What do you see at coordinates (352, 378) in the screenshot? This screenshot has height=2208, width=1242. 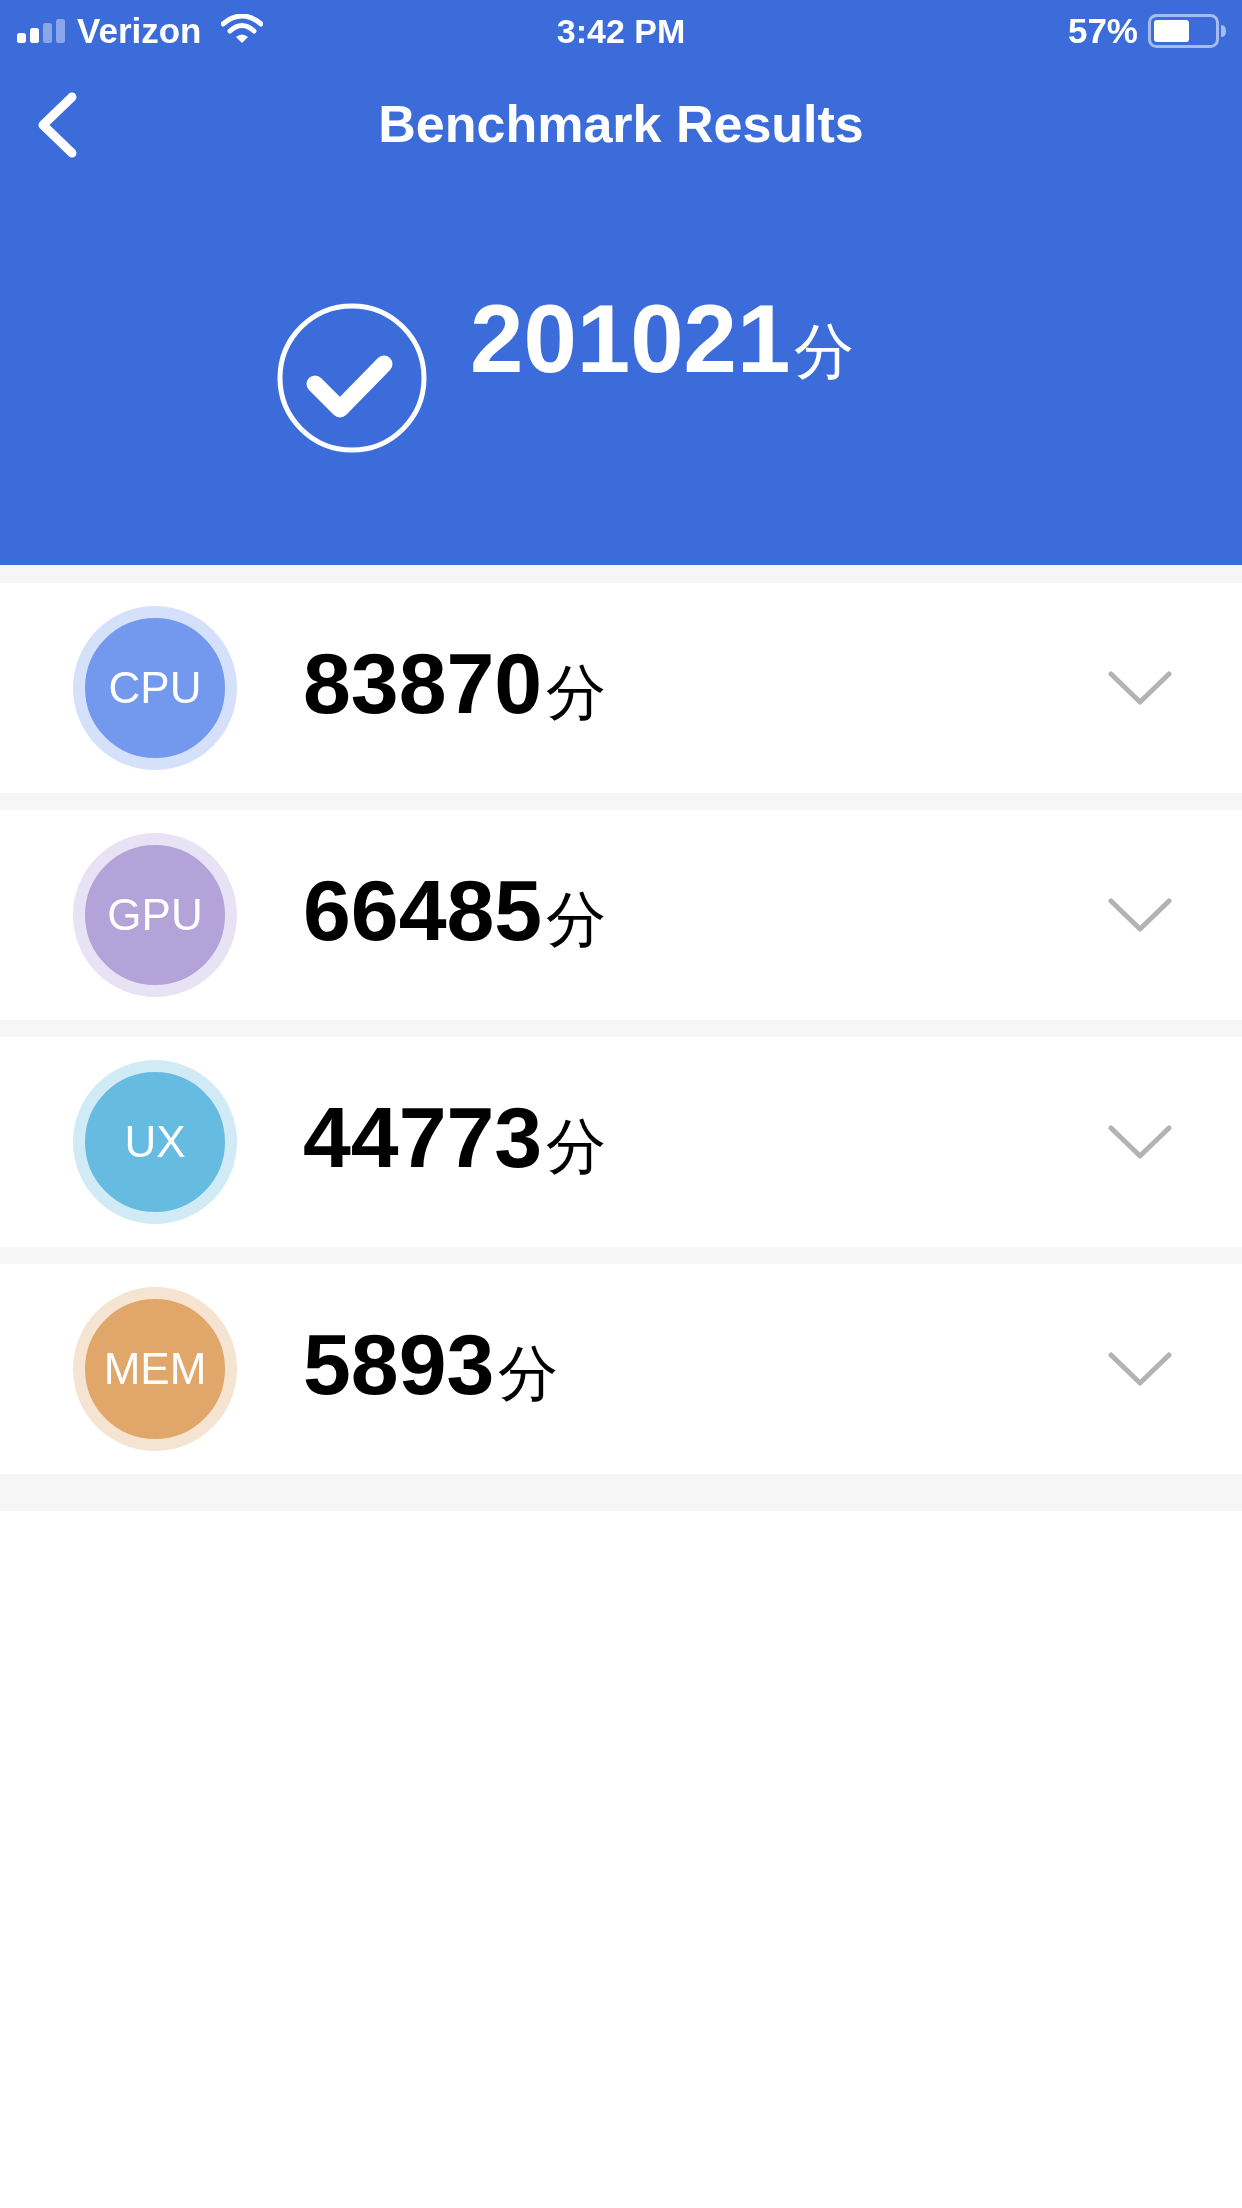 I see `check-circle-icon` at bounding box center [352, 378].